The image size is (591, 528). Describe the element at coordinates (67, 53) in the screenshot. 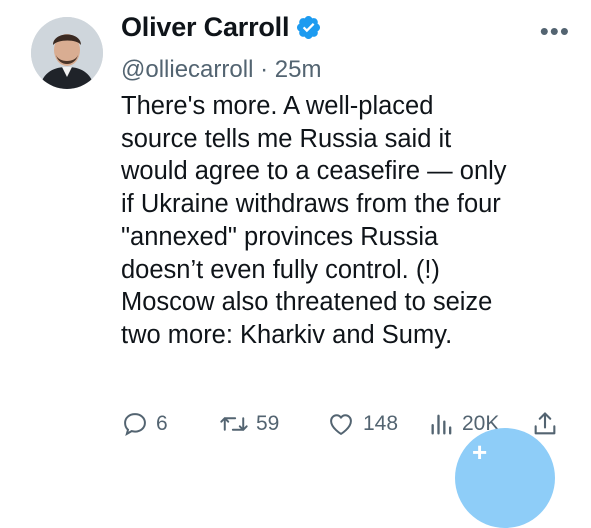

I see `avatar` at that location.